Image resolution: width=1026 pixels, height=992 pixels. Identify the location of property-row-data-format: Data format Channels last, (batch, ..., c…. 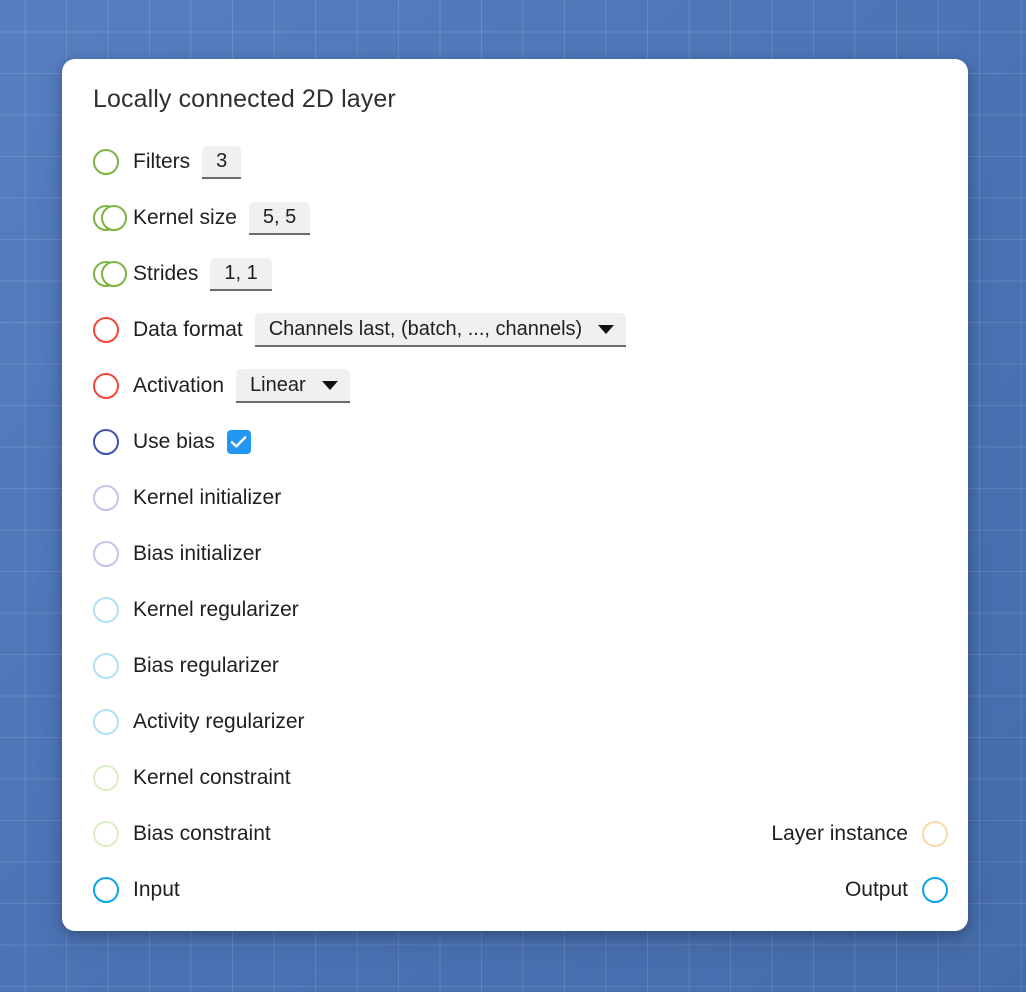
(520, 330).